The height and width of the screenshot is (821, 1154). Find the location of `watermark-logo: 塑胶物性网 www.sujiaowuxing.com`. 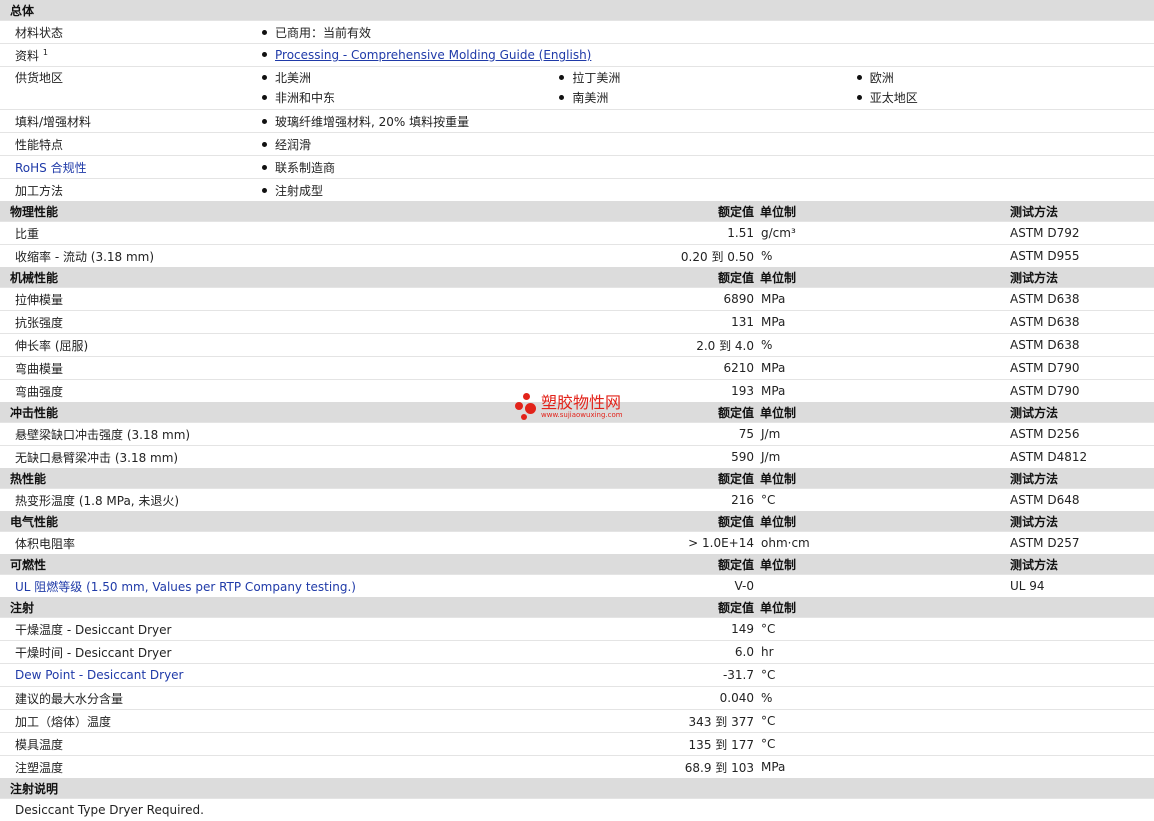

watermark-logo: 塑胶物性网 www.sujiaowuxing.com is located at coordinates (569, 407).